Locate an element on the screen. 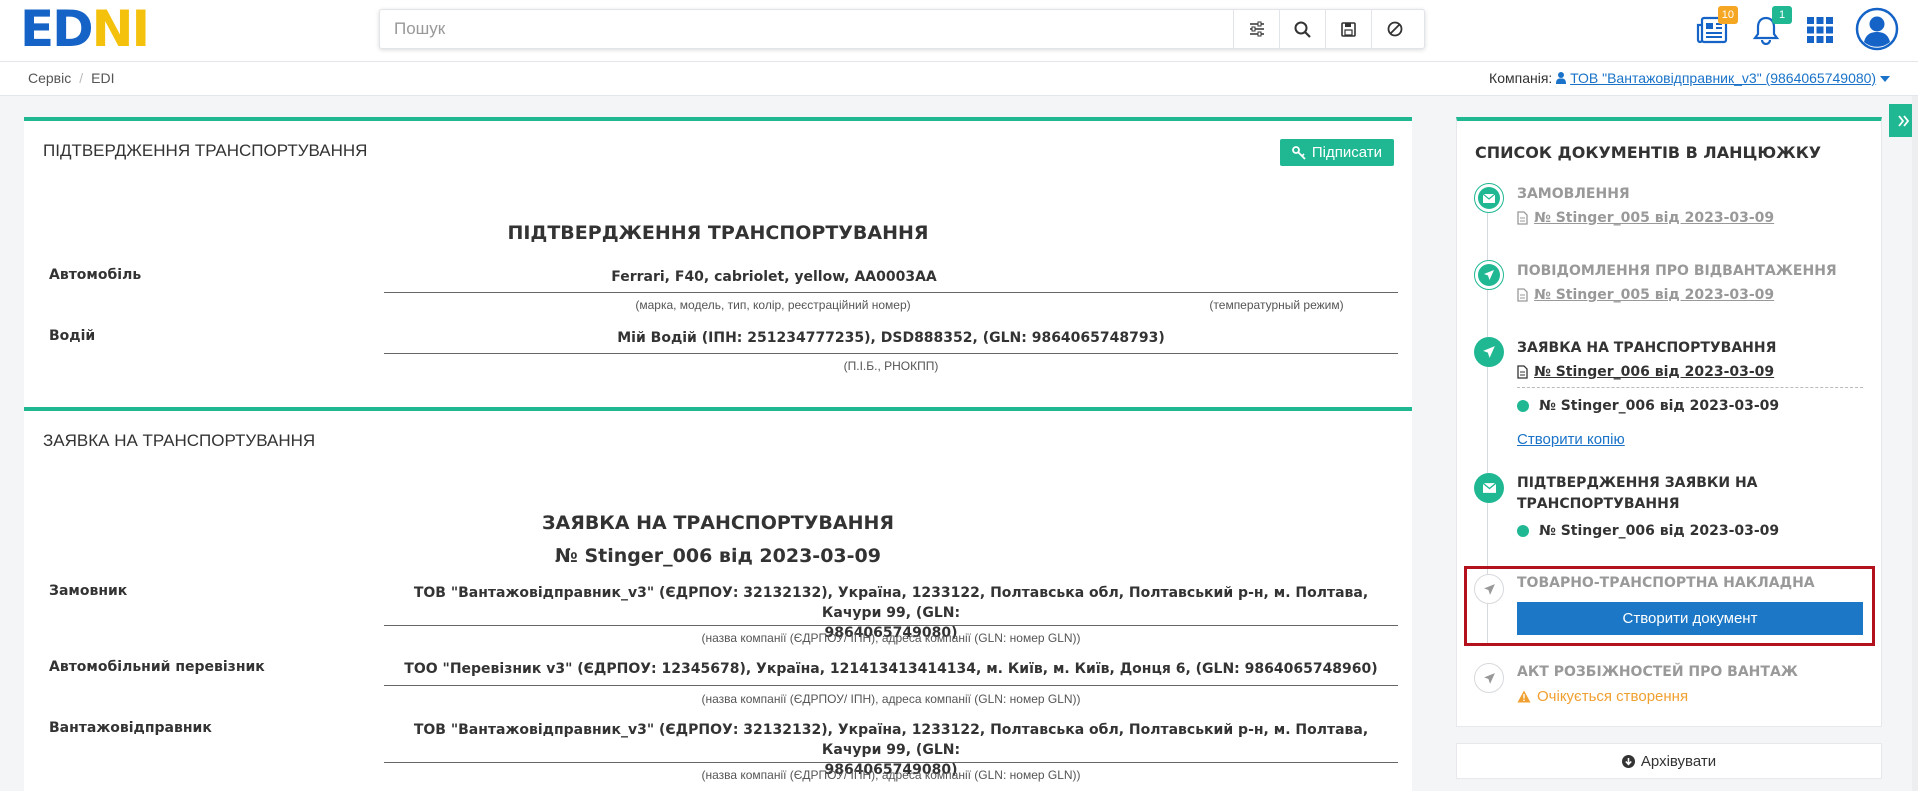  document-chain-title: СПИСОК ДОКУМЕНТІВ В ЛАНЦЮЖКУ is located at coordinates (1648, 152).